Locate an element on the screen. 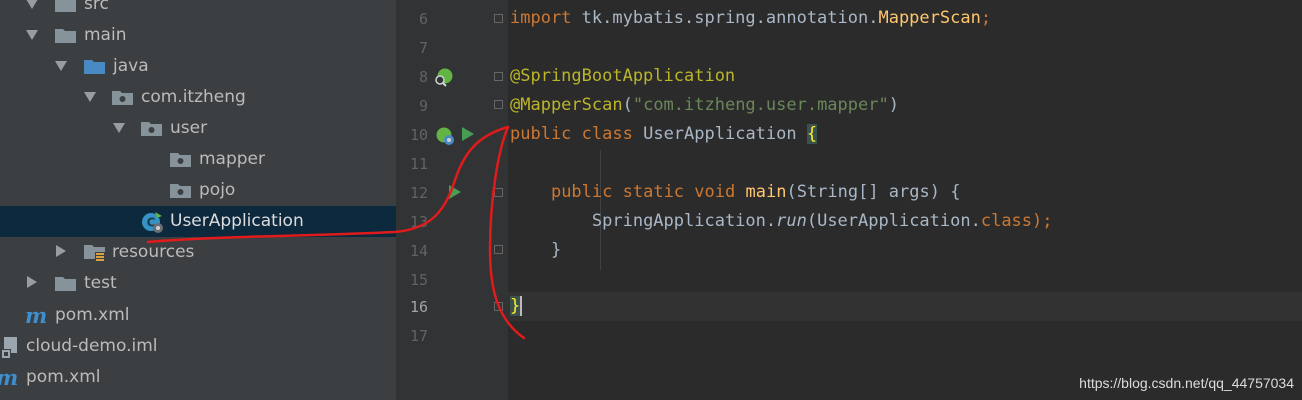 The image size is (1302, 400). keyword: static is located at coordinates (653, 192).